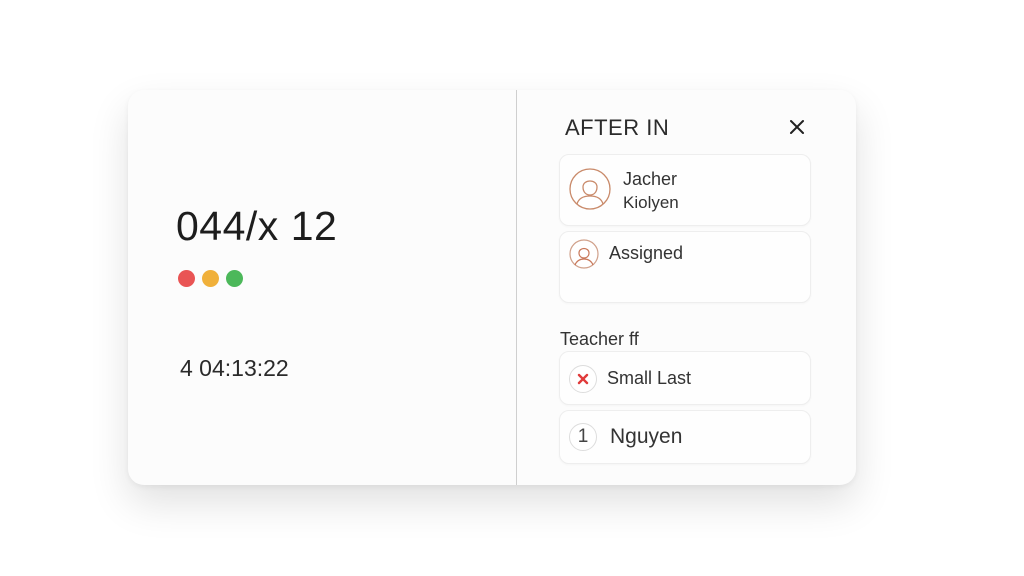 This screenshot has width=1024, height=576. I want to click on teacher-card: Jacher Kiolyen, so click(685, 190).